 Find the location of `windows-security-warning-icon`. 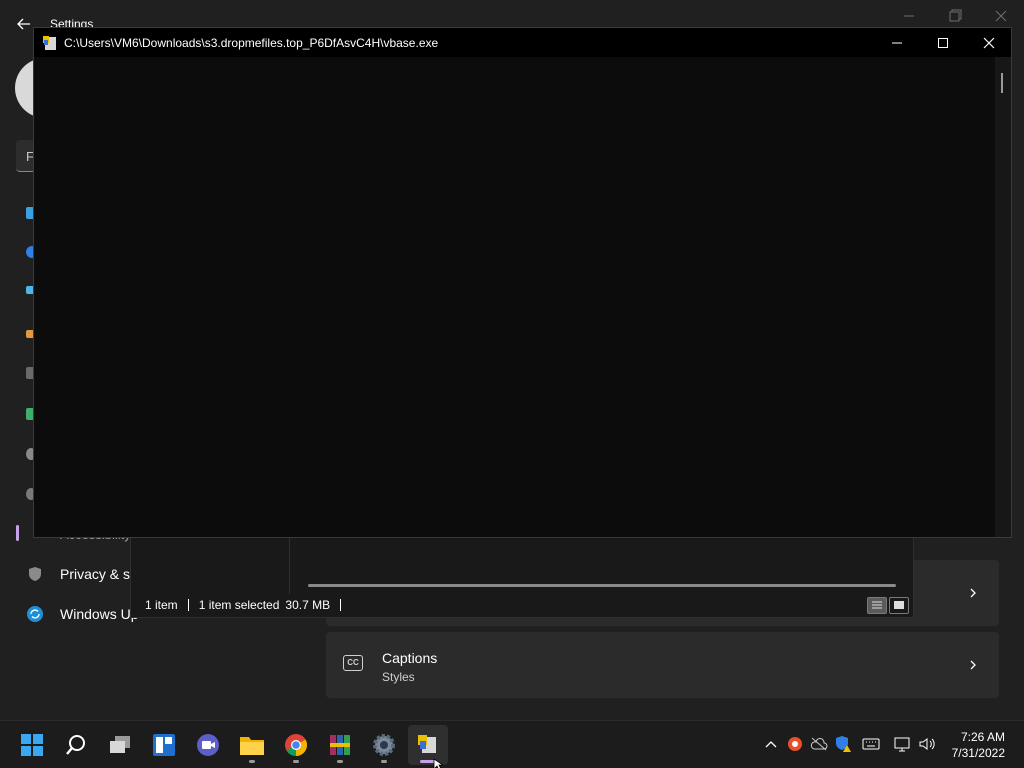

windows-security-warning-icon is located at coordinates (843, 744).